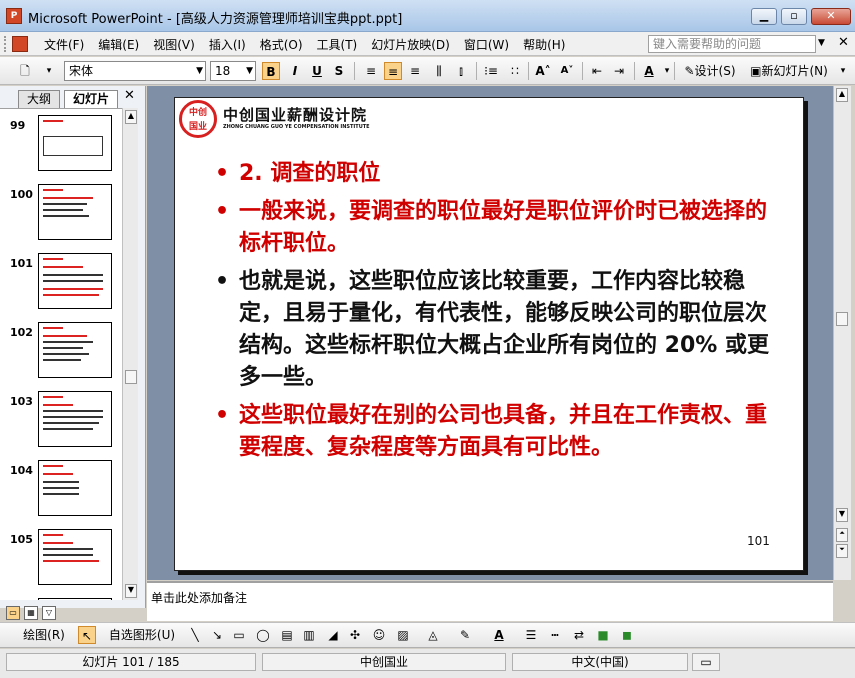 The width and height of the screenshot is (855, 678). I want to click on align-left-icon: ≡, so click(371, 71).